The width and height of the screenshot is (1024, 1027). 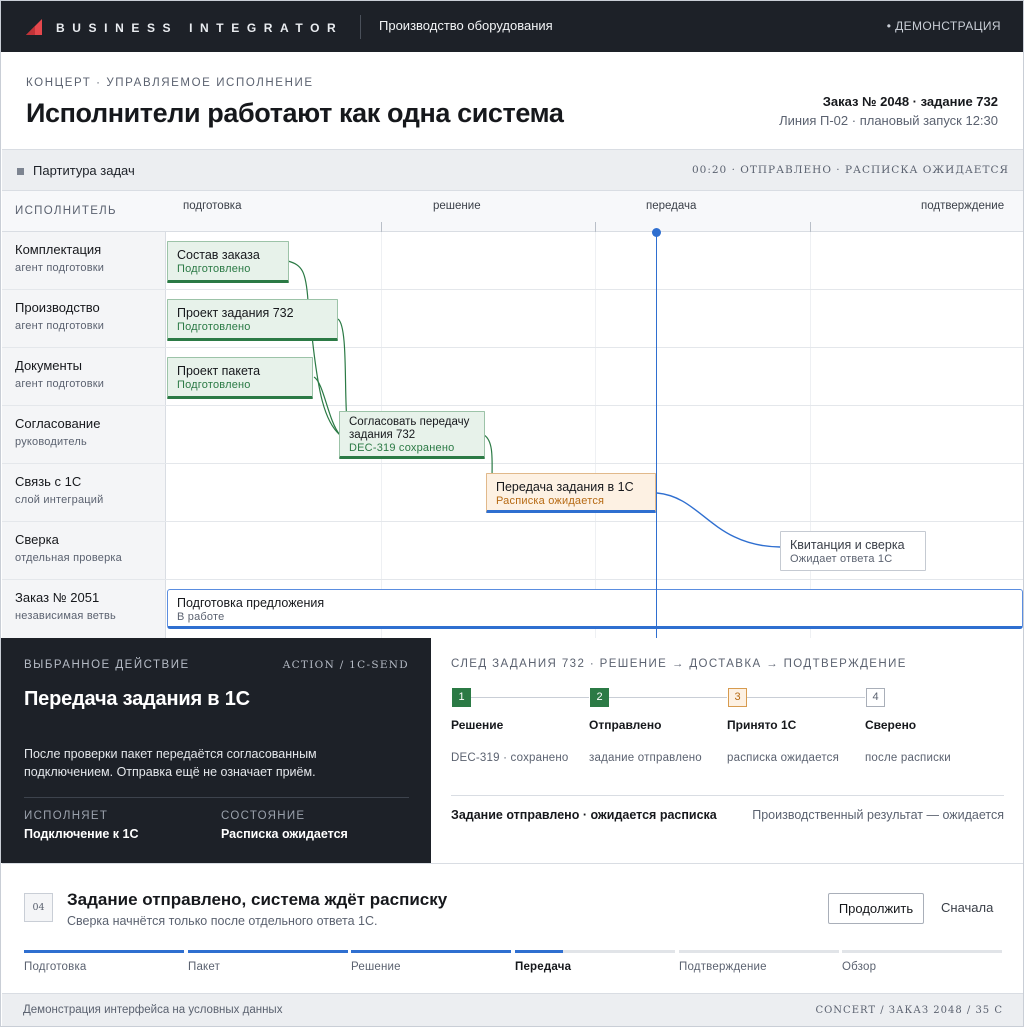 What do you see at coordinates (65, 616) in the screenshot?
I see `actor-role: независимая ветвь` at bounding box center [65, 616].